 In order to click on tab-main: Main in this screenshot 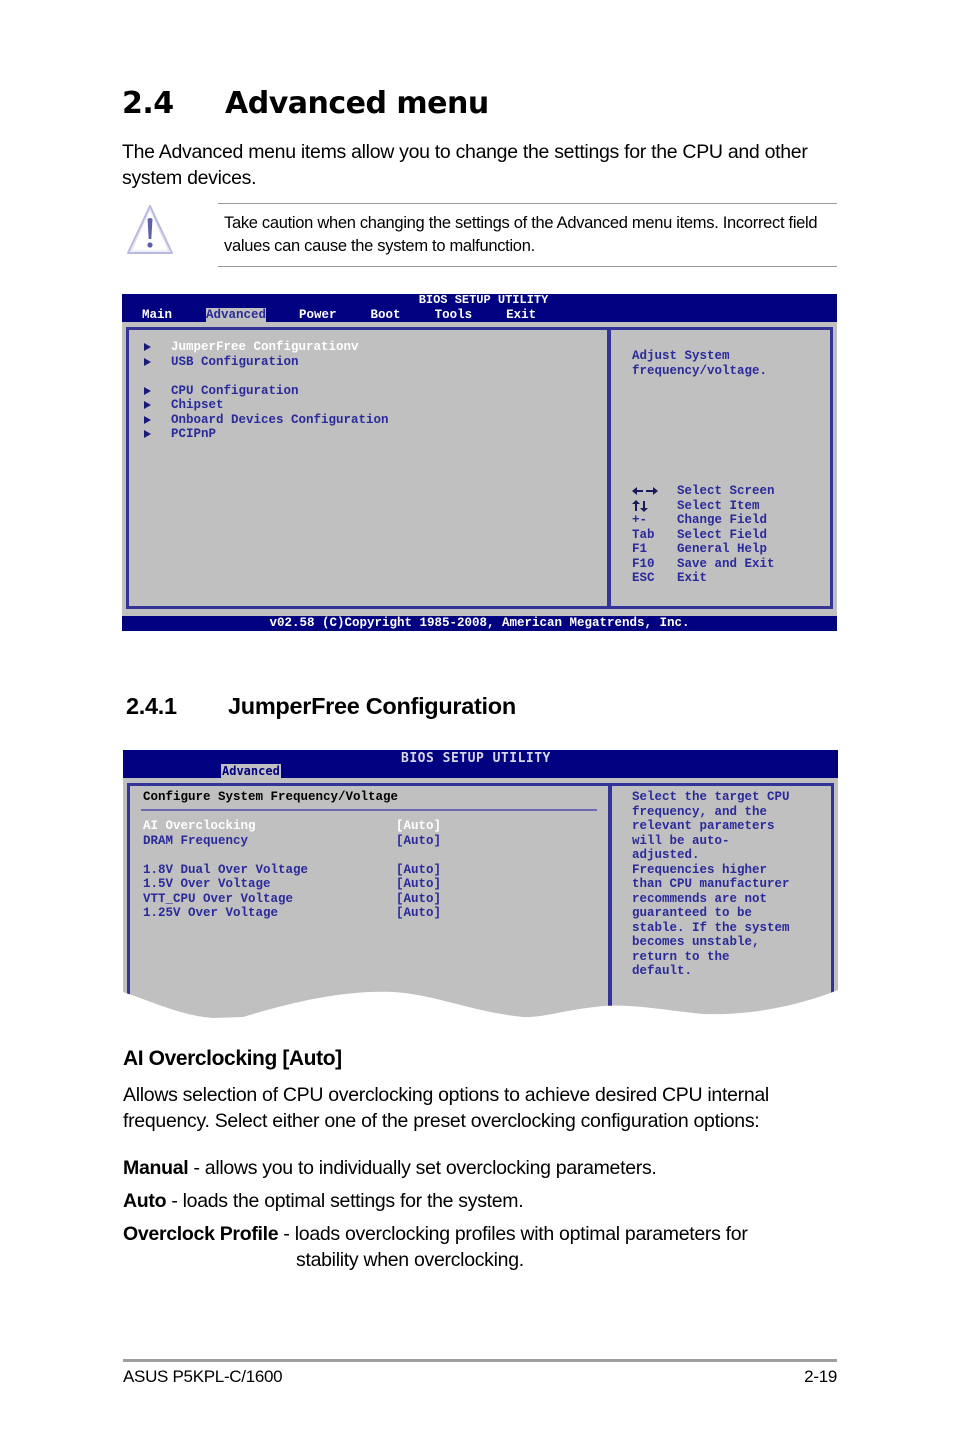, I will do `click(157, 315)`.